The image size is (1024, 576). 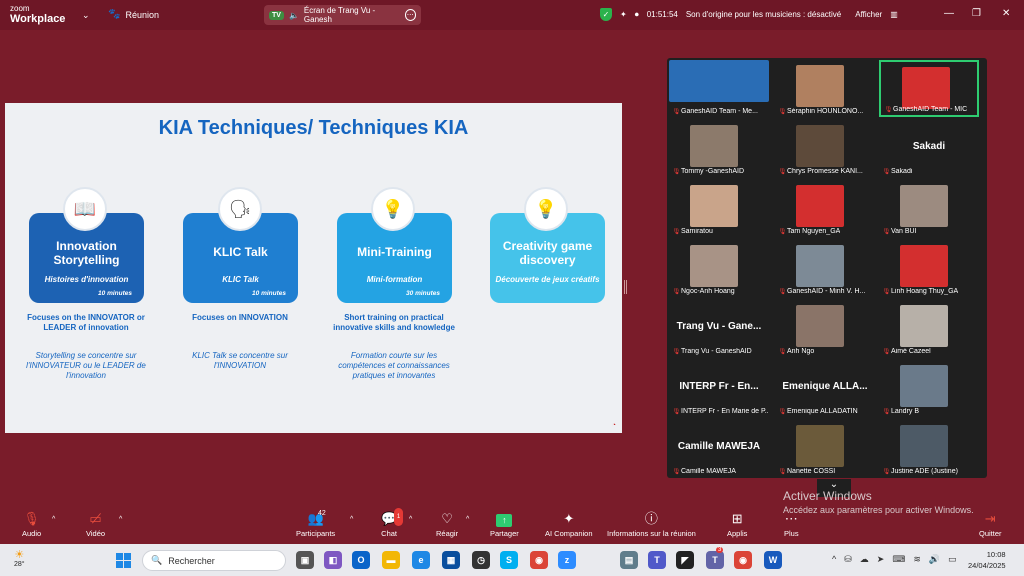 I want to click on teams-work-icon: T, so click(x=715, y=560).